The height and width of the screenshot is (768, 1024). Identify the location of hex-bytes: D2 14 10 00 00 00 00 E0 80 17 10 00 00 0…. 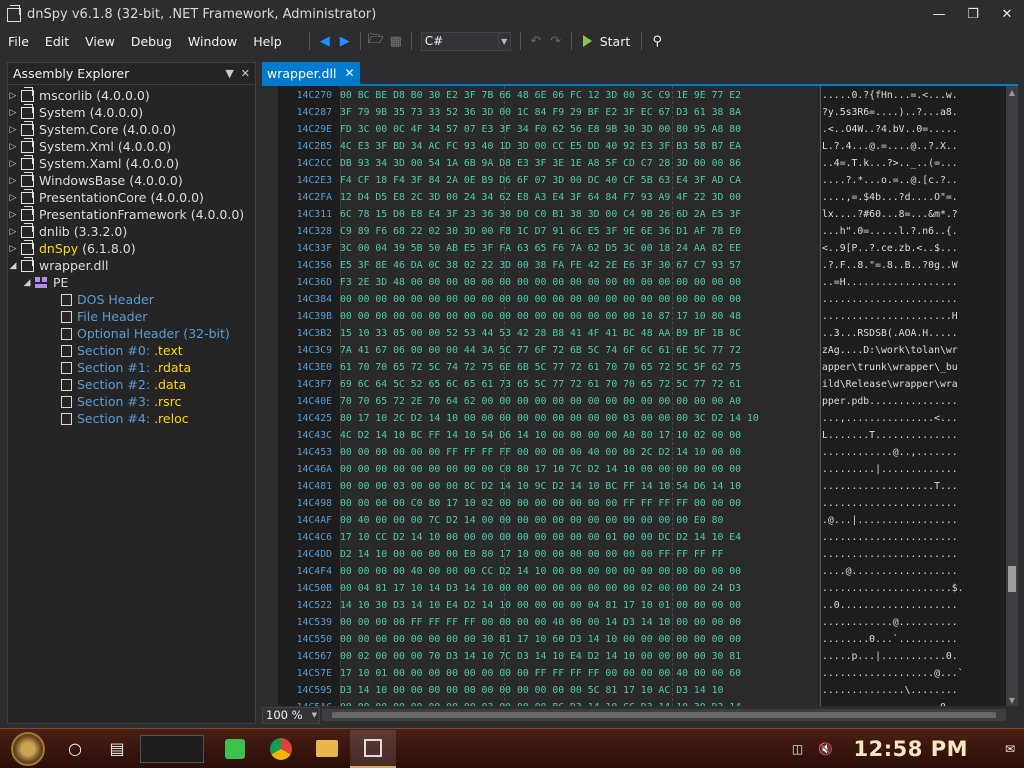
(577, 554).